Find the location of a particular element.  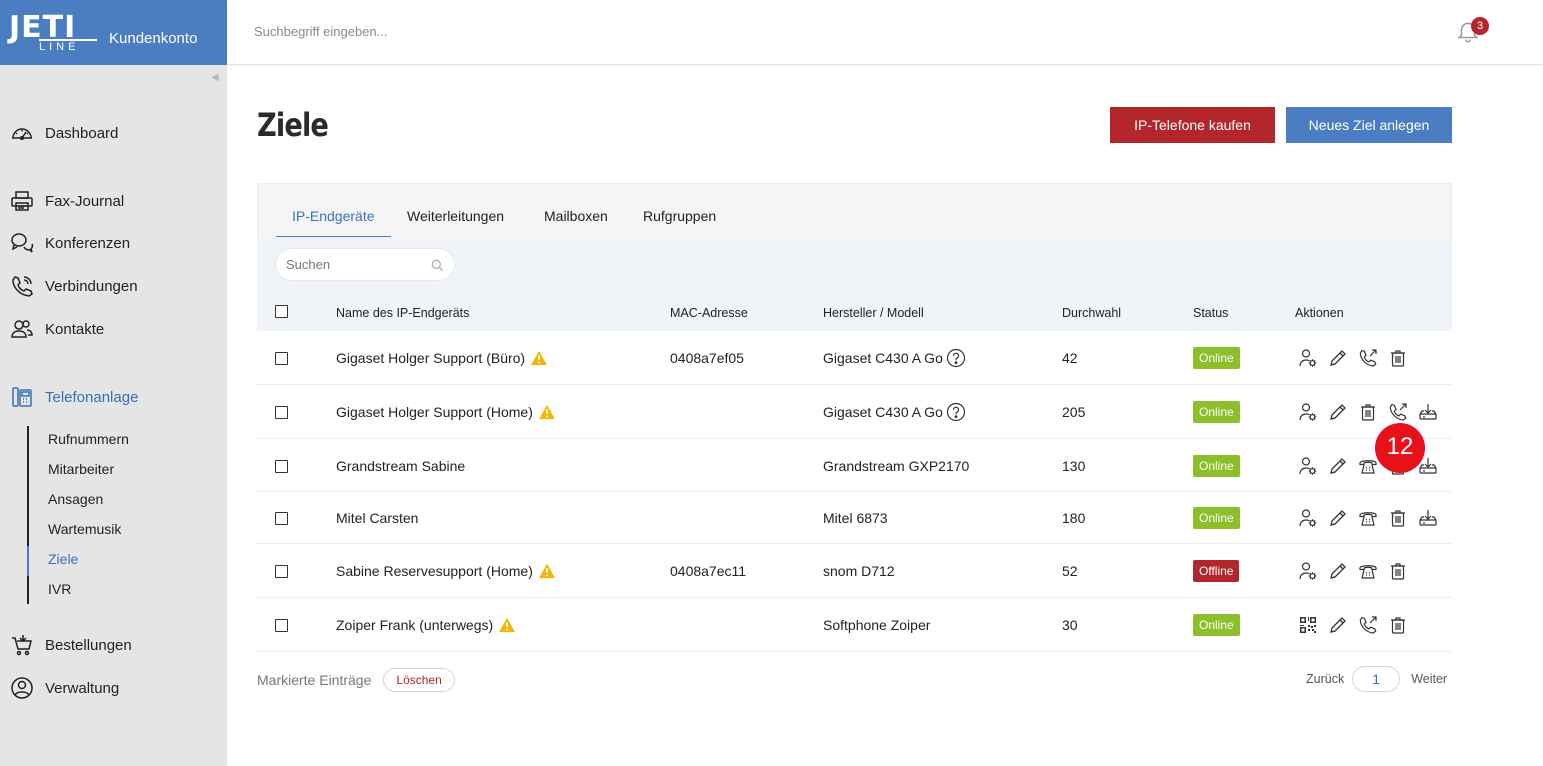

phone-forward-icon is located at coordinates (1368, 625).